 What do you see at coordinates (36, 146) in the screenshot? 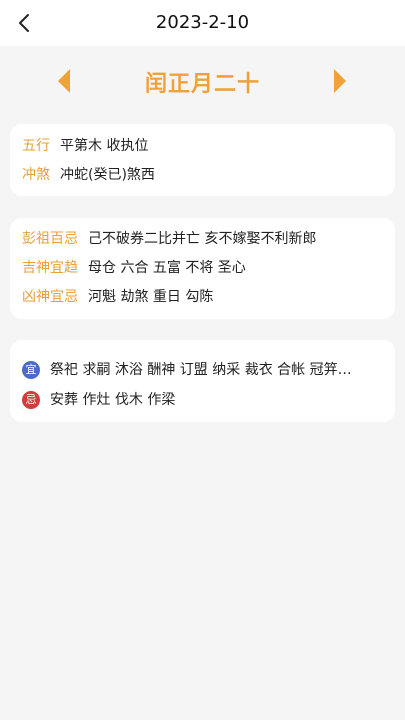
I see `wuxing-label: 五行` at bounding box center [36, 146].